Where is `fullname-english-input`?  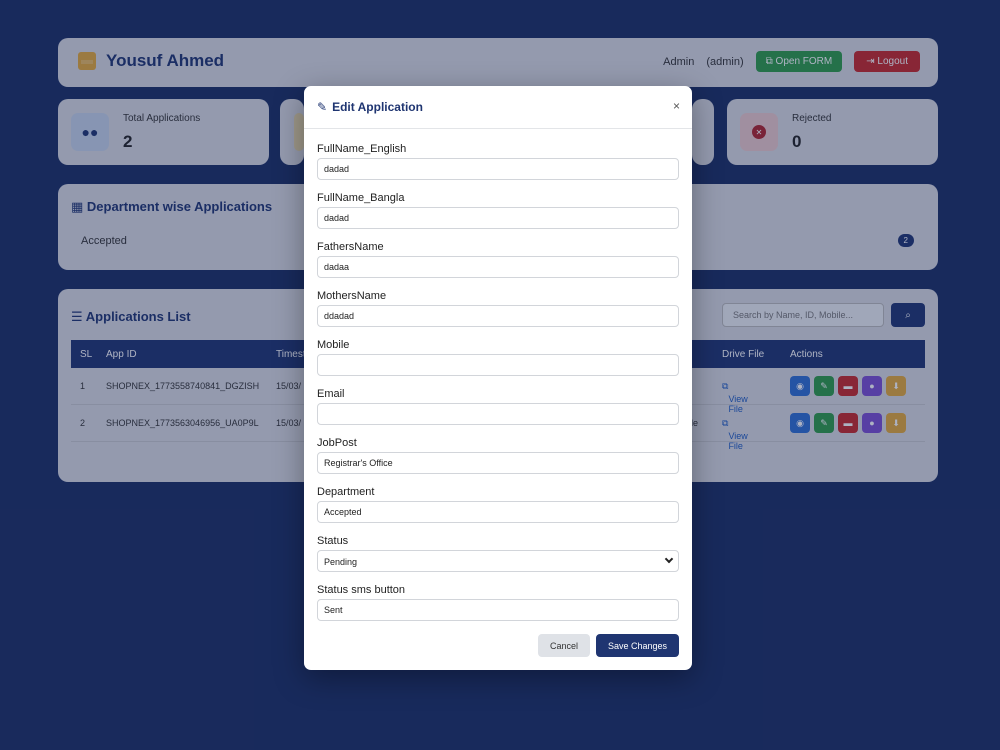
fullname-english-input is located at coordinates (498, 169).